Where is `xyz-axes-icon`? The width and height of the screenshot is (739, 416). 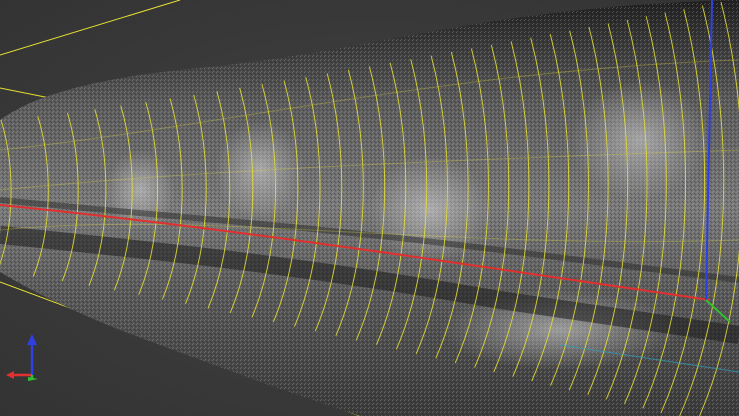 xyz-axes-icon is located at coordinates (22, 357).